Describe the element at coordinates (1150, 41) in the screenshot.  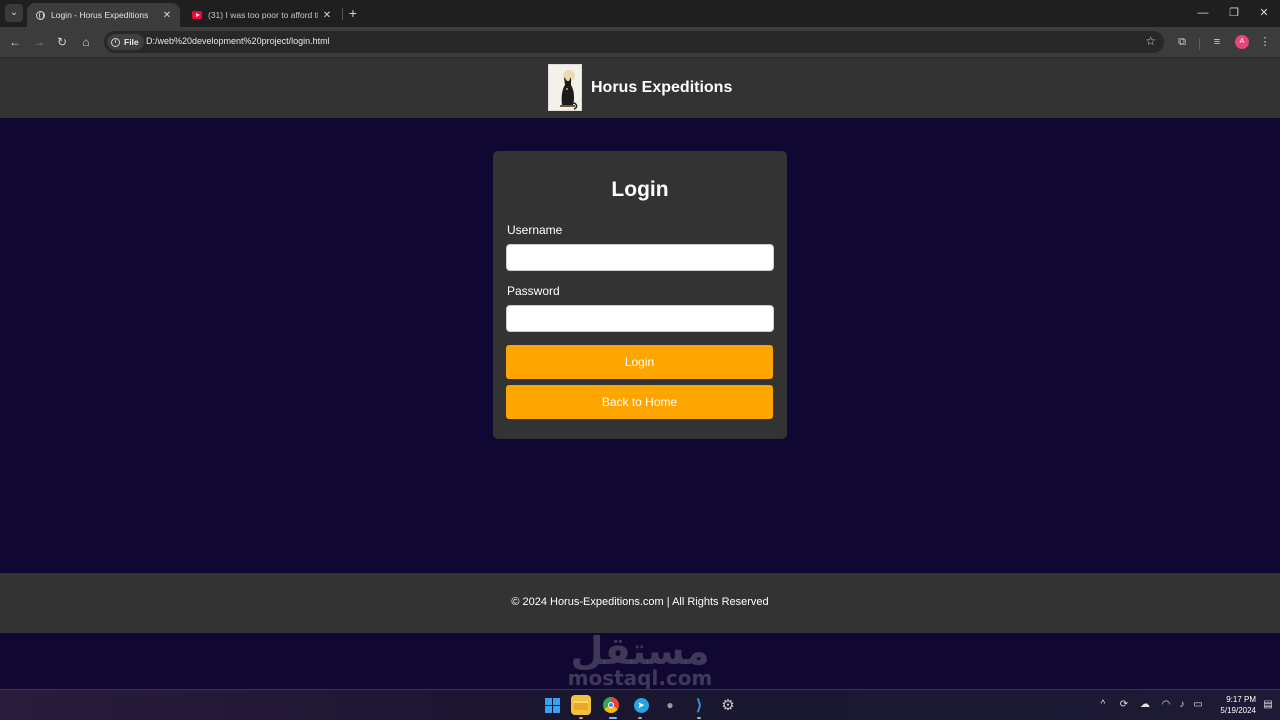
I see `bookmark-star-icon: ☆` at that location.